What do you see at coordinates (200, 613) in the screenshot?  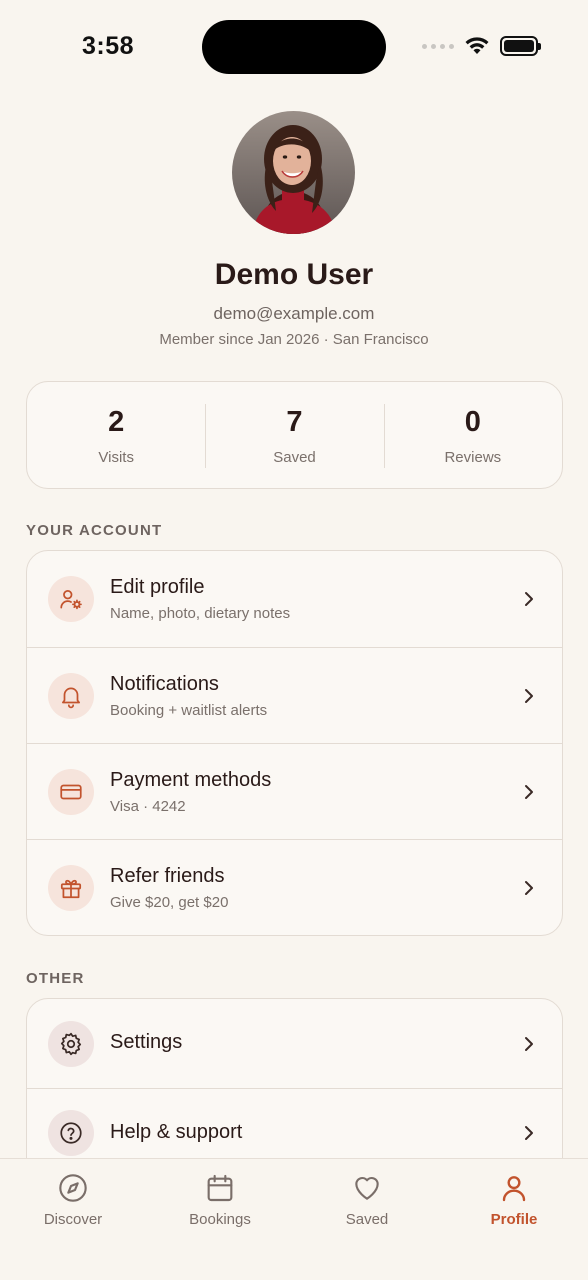 I see `menu-sublabel: Name, photo, dietary notes` at bounding box center [200, 613].